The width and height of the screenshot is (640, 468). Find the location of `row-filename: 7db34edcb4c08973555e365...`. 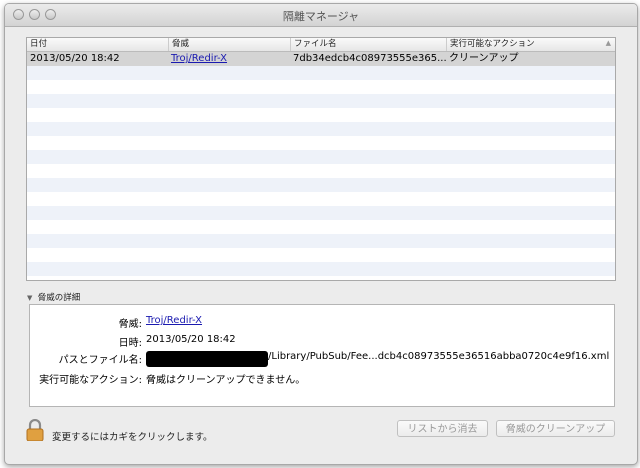

row-filename: 7db34edcb4c08973555e365... is located at coordinates (369, 58).